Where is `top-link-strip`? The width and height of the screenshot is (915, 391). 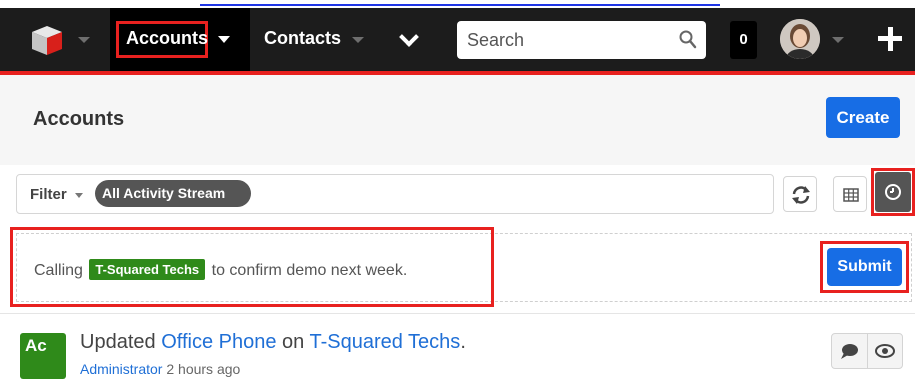 top-link-strip is located at coordinates (457, 4).